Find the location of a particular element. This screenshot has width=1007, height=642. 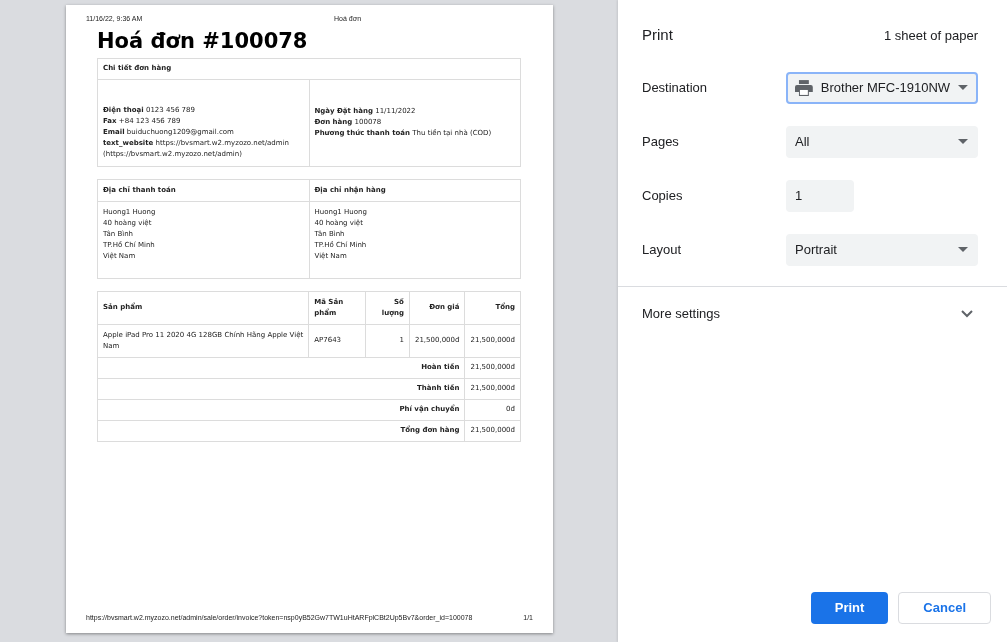

setting-label: Pages is located at coordinates (661, 141).